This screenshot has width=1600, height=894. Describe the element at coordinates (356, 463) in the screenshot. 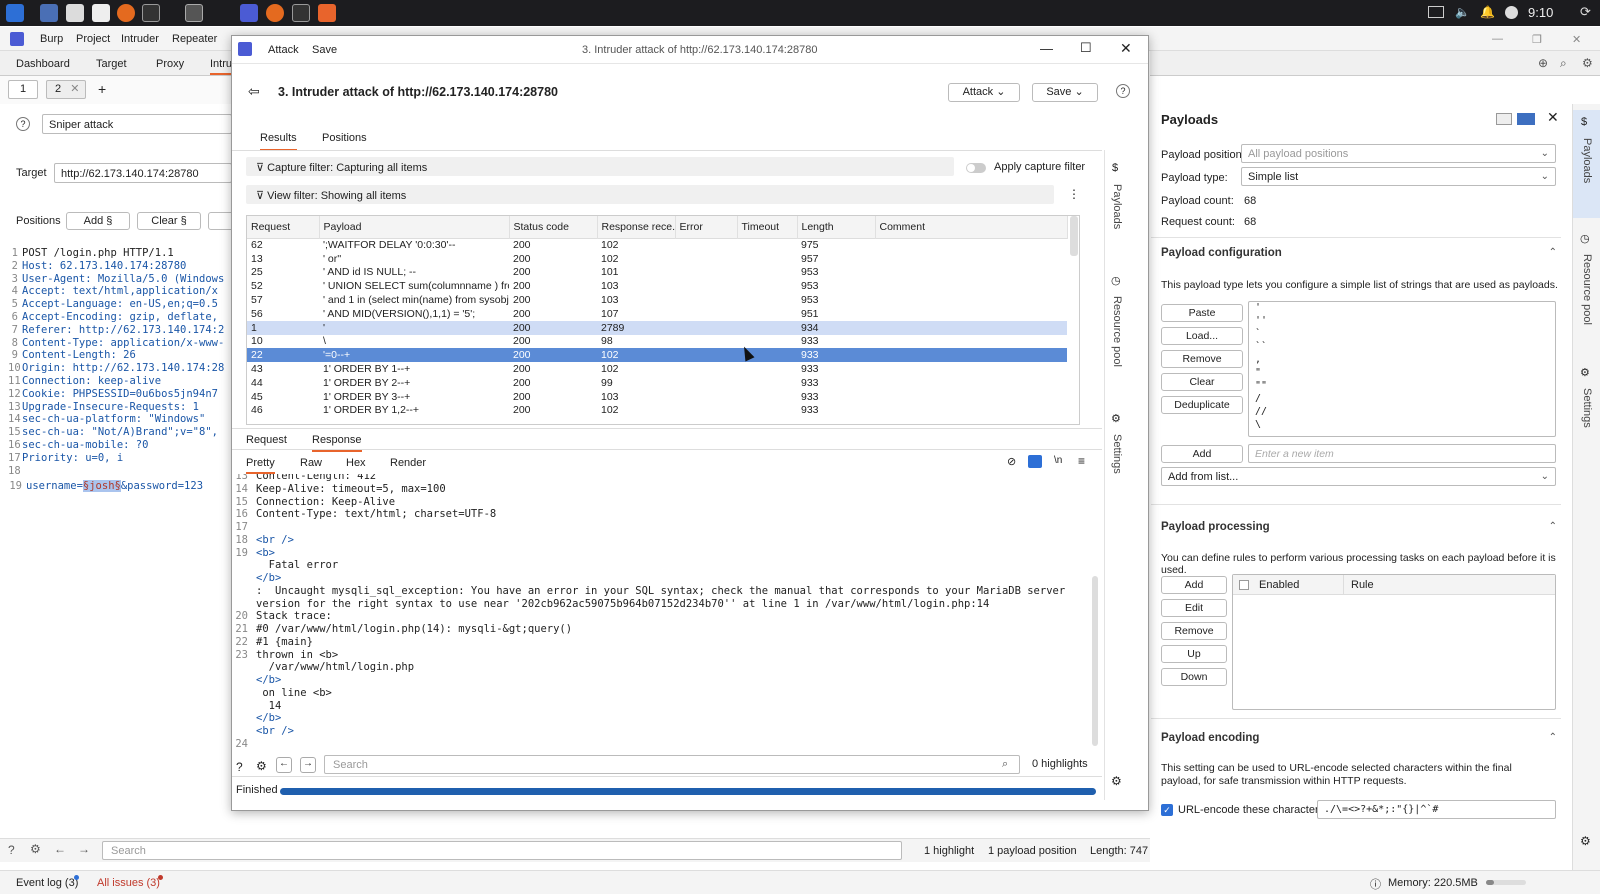

I see `tab-hex: Hex` at that location.